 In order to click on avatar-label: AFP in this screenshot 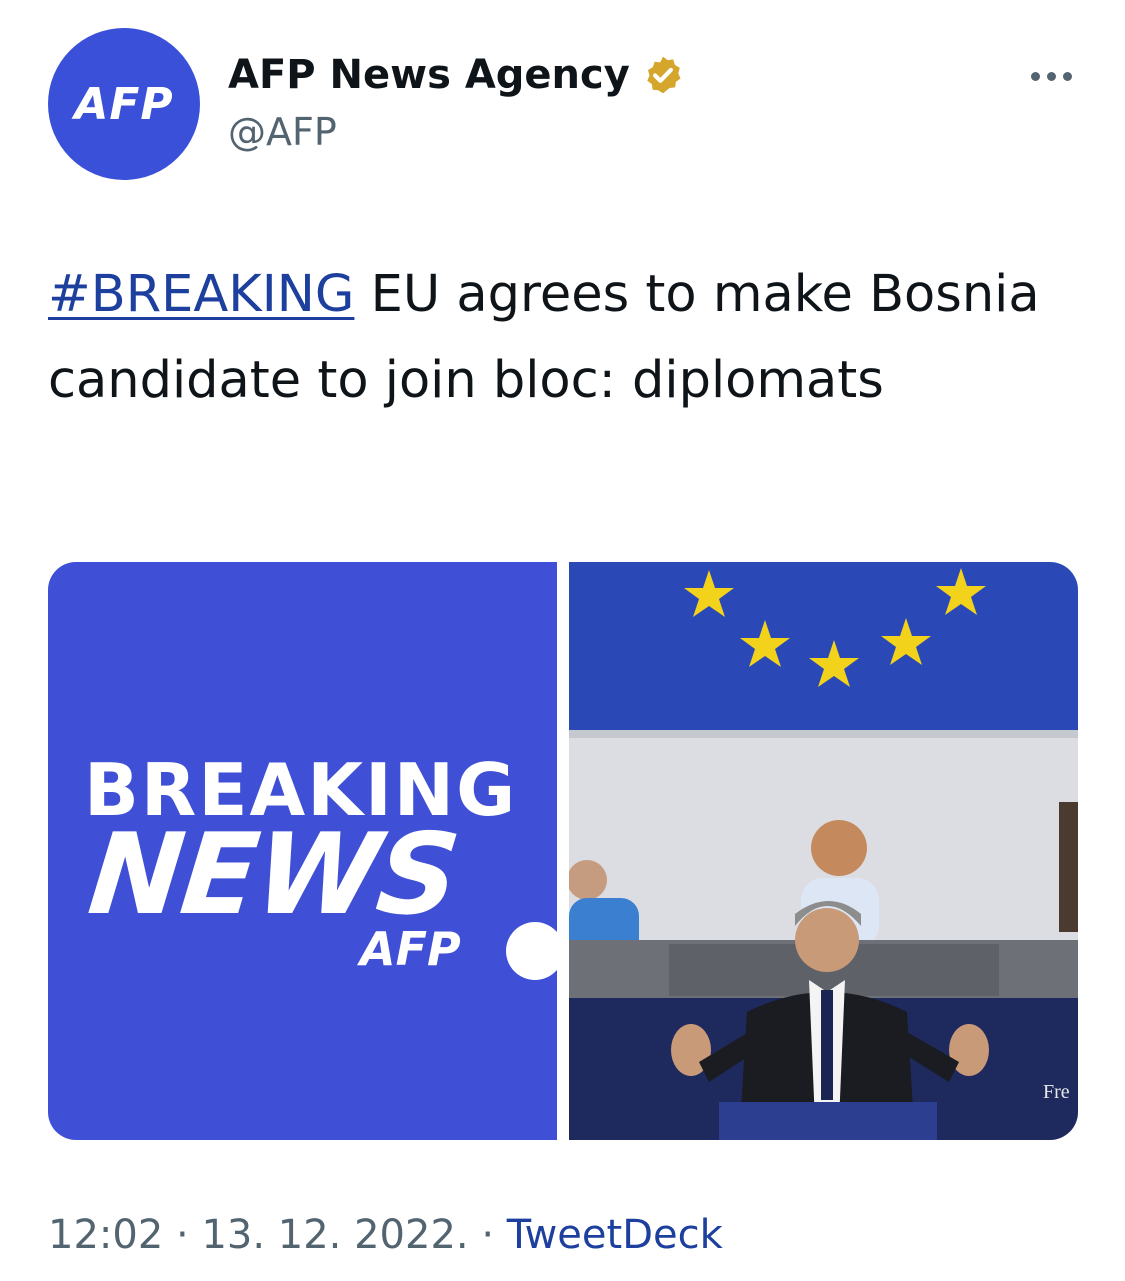, I will do `click(124, 104)`.